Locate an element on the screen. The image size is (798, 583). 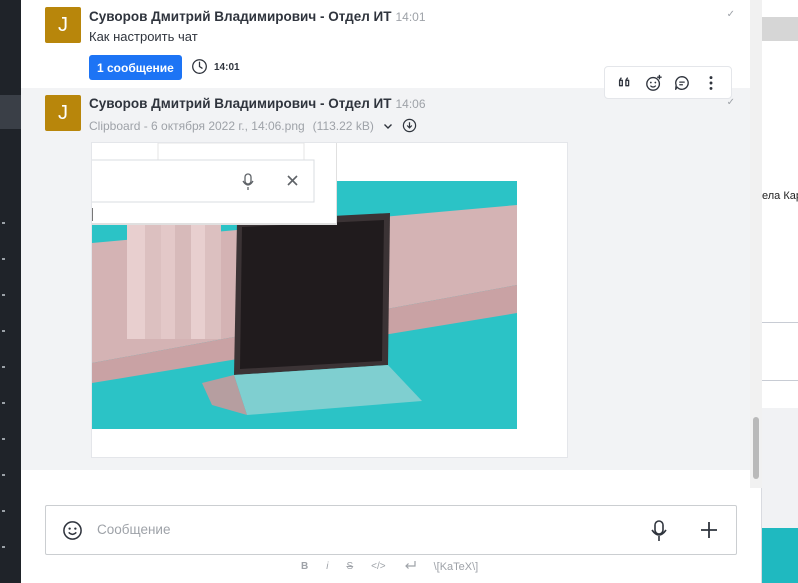
multiline-icon is located at coordinates (410, 566).